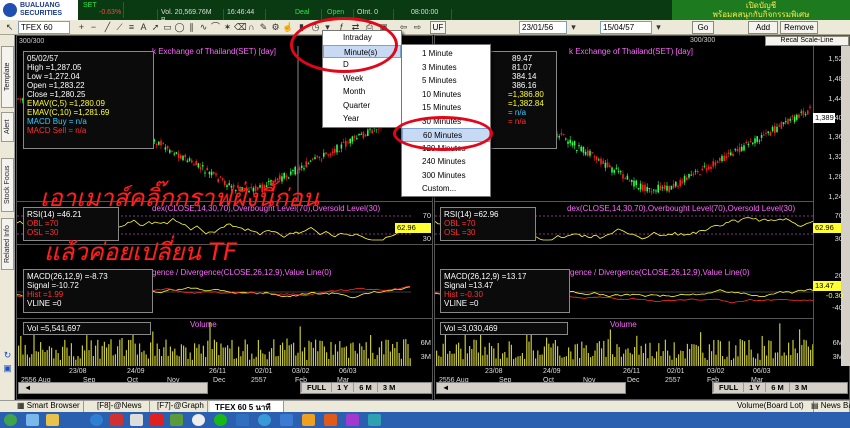 This screenshot has height=428, width=850. I want to click on tab-smart-browser: ▦ Smart Browser, so click(48, 406).